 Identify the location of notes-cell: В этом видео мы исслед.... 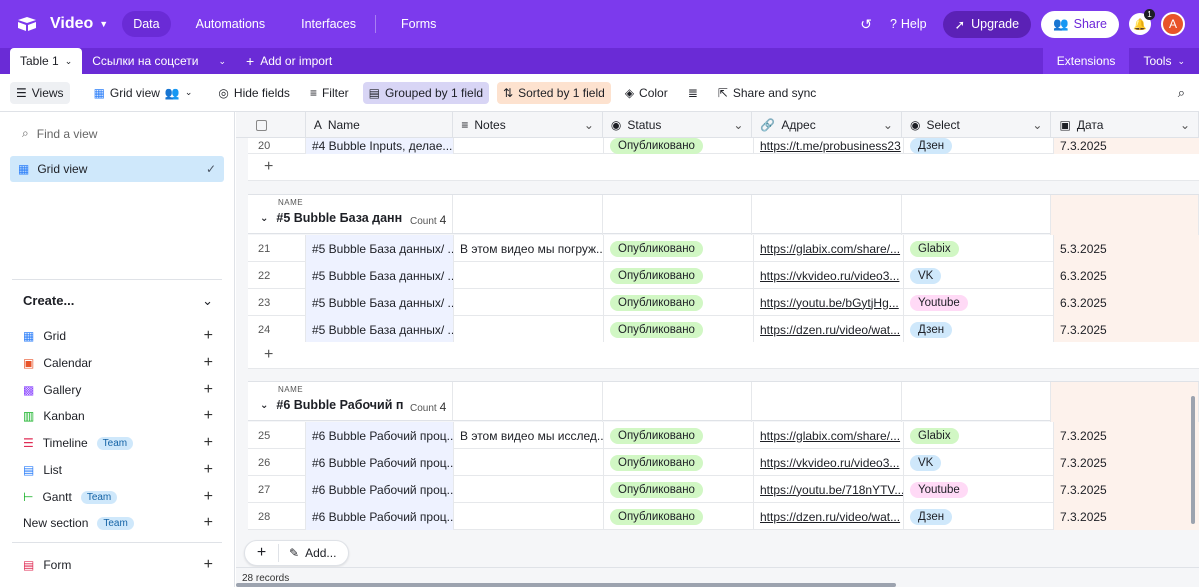
(529, 435).